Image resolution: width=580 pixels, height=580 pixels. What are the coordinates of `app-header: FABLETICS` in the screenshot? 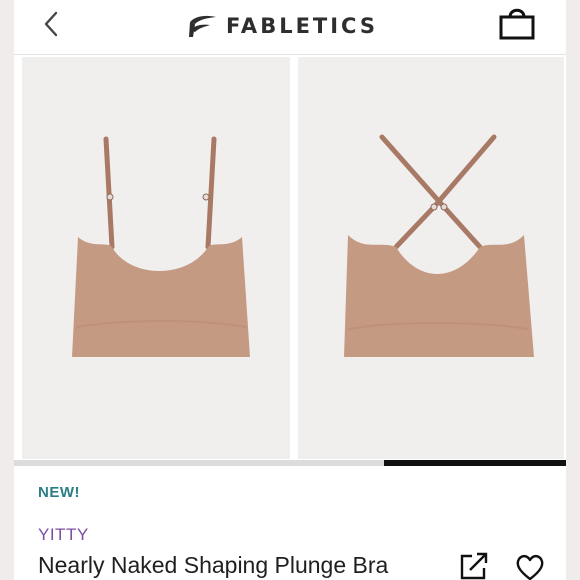 It's located at (290, 27).